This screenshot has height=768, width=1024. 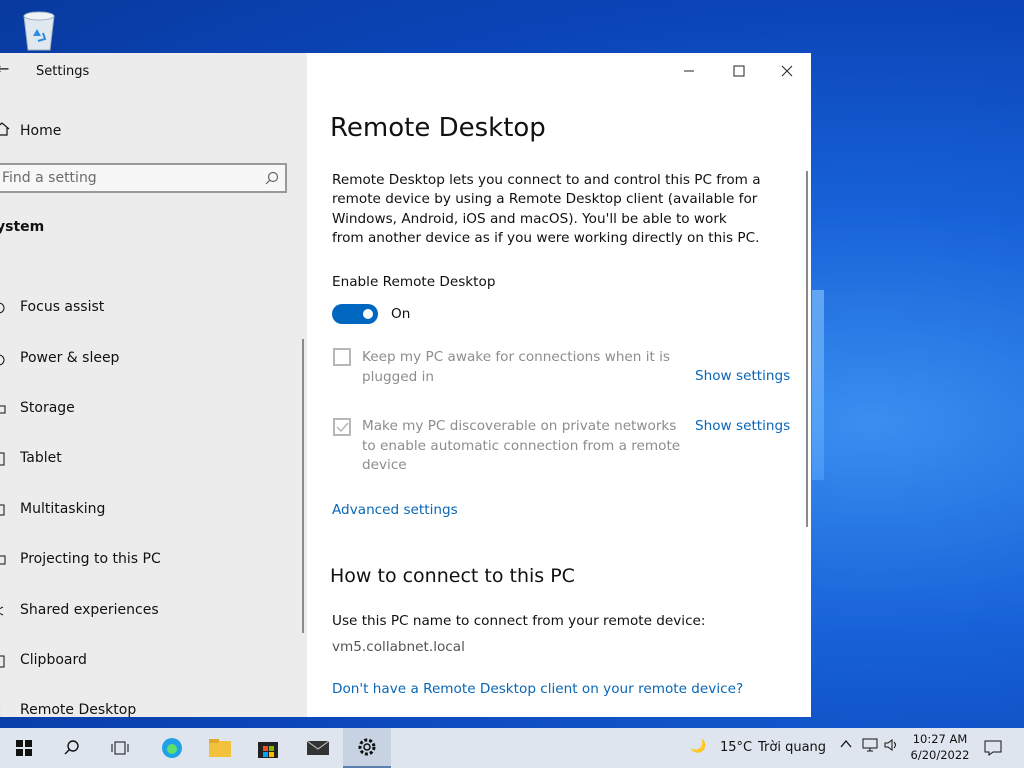 What do you see at coordinates (3, 559) in the screenshot?
I see `projector-icon` at bounding box center [3, 559].